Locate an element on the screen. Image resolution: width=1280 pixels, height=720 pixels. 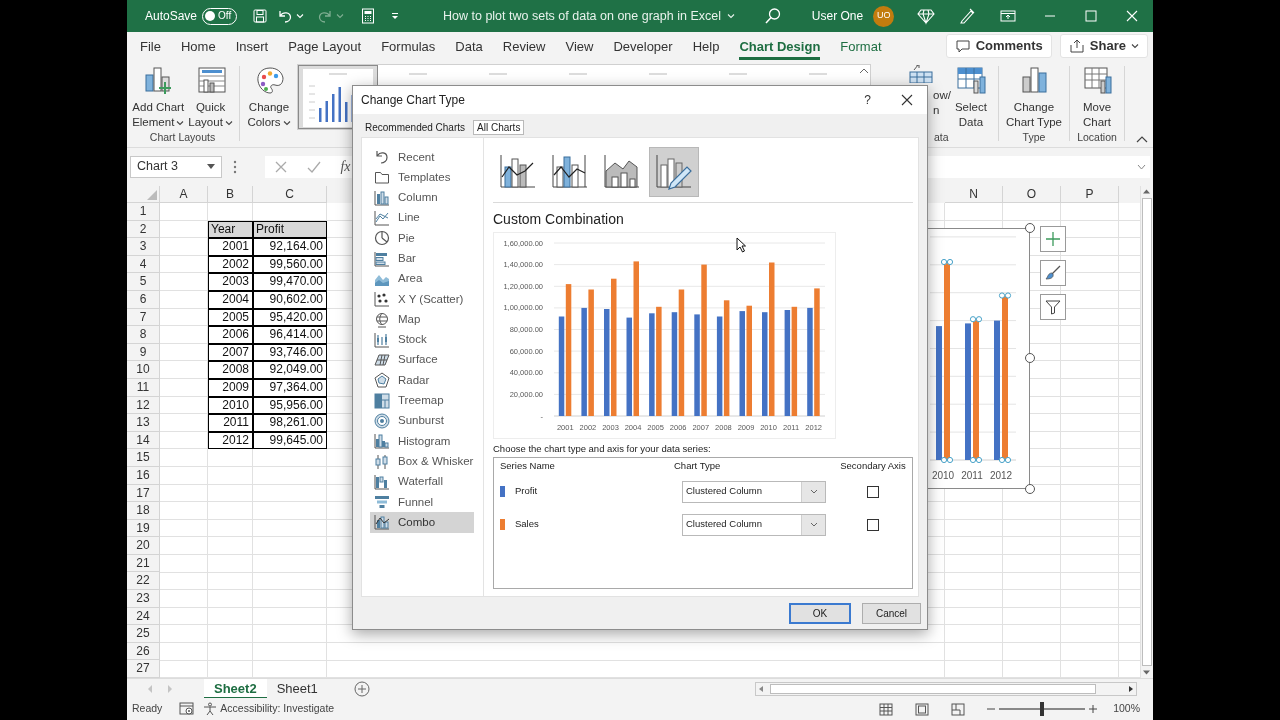
chart-type-item: Sunburst is located at coordinates (422, 421).